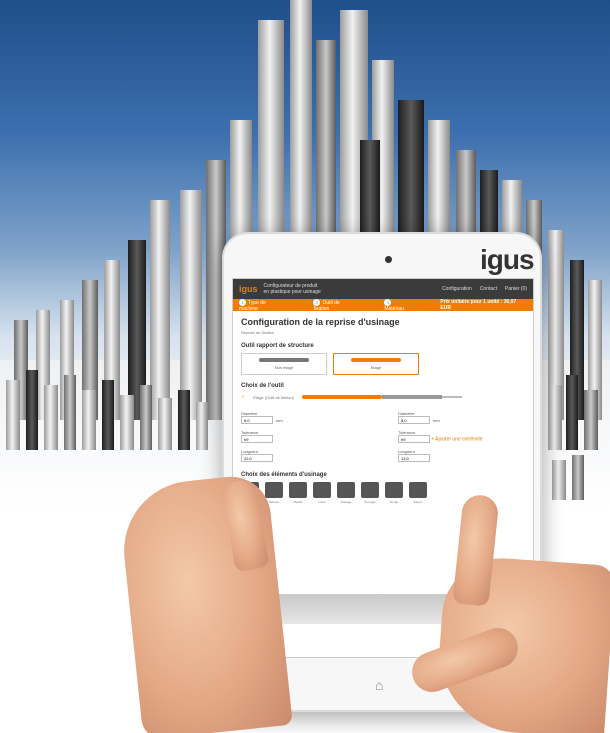 This screenshot has width=610, height=733. I want to click on add-end-button: + Ajouter une extrémité, so click(457, 440).